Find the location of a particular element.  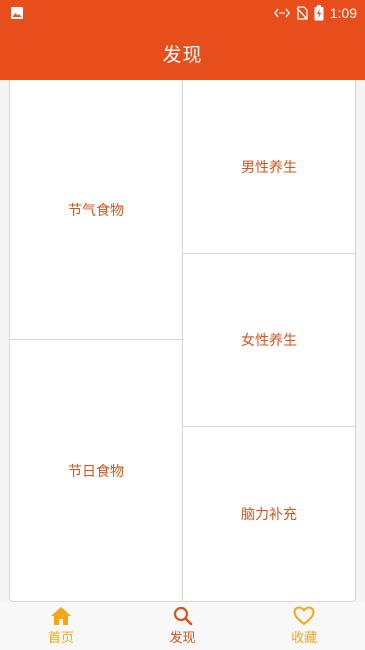

page-title: 发现 is located at coordinates (182, 54).